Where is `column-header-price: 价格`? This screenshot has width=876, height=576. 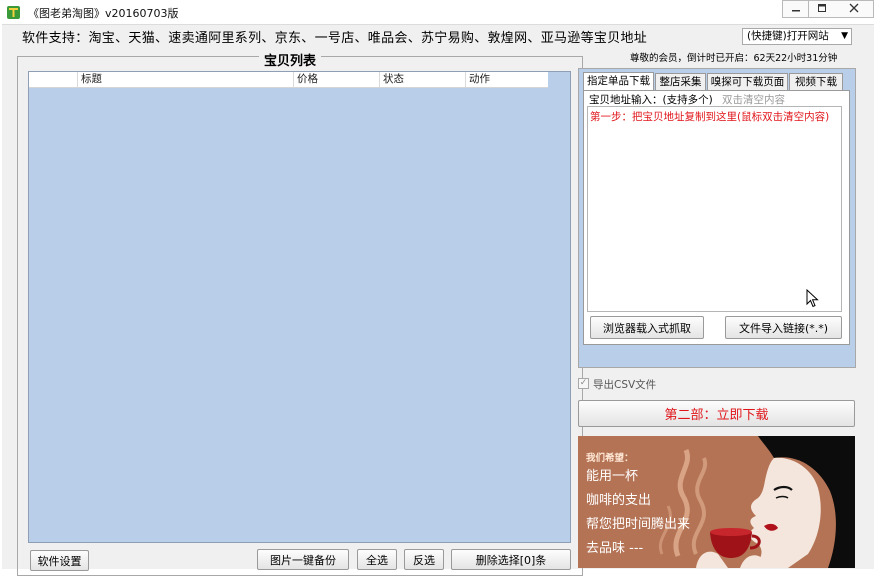 column-header-price: 价格 is located at coordinates (336, 79).